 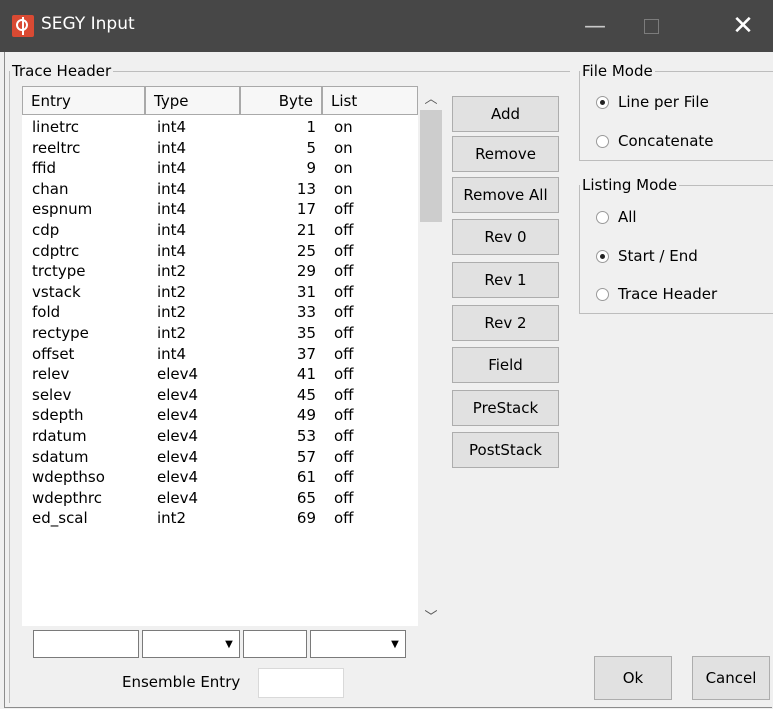 What do you see at coordinates (220, 127) in the screenshot?
I see `table-row: linetrc int4 1 on` at bounding box center [220, 127].